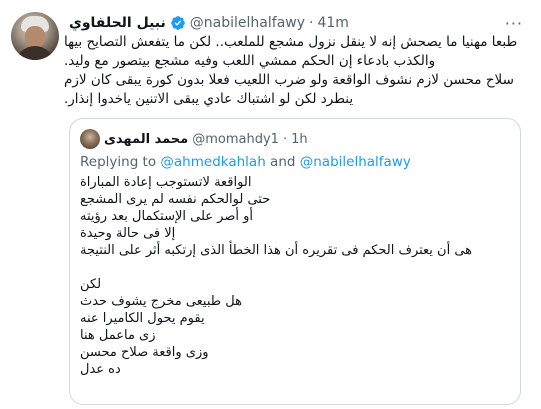 The width and height of the screenshot is (541, 409). Describe the element at coordinates (299, 139) in the screenshot. I see `quoted-tweet-timestamp: 1h` at that location.